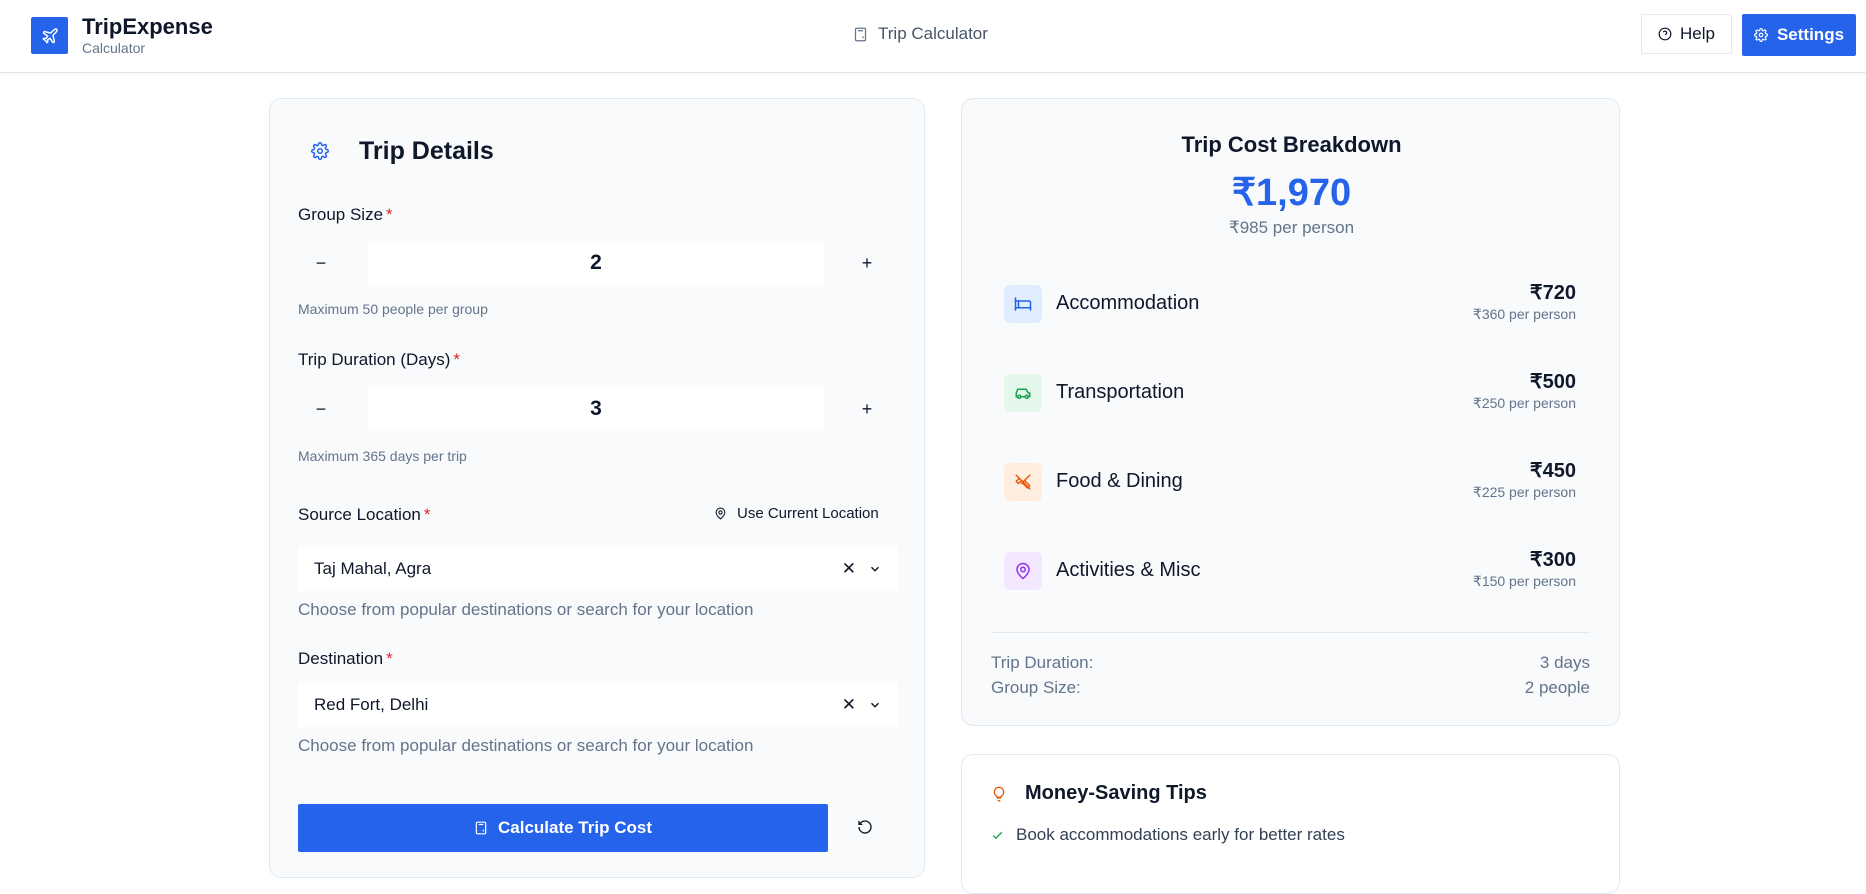 This screenshot has width=1866, height=894. What do you see at coordinates (1291, 227) in the screenshot?
I see `total-per-person: ₹985 per person` at bounding box center [1291, 227].